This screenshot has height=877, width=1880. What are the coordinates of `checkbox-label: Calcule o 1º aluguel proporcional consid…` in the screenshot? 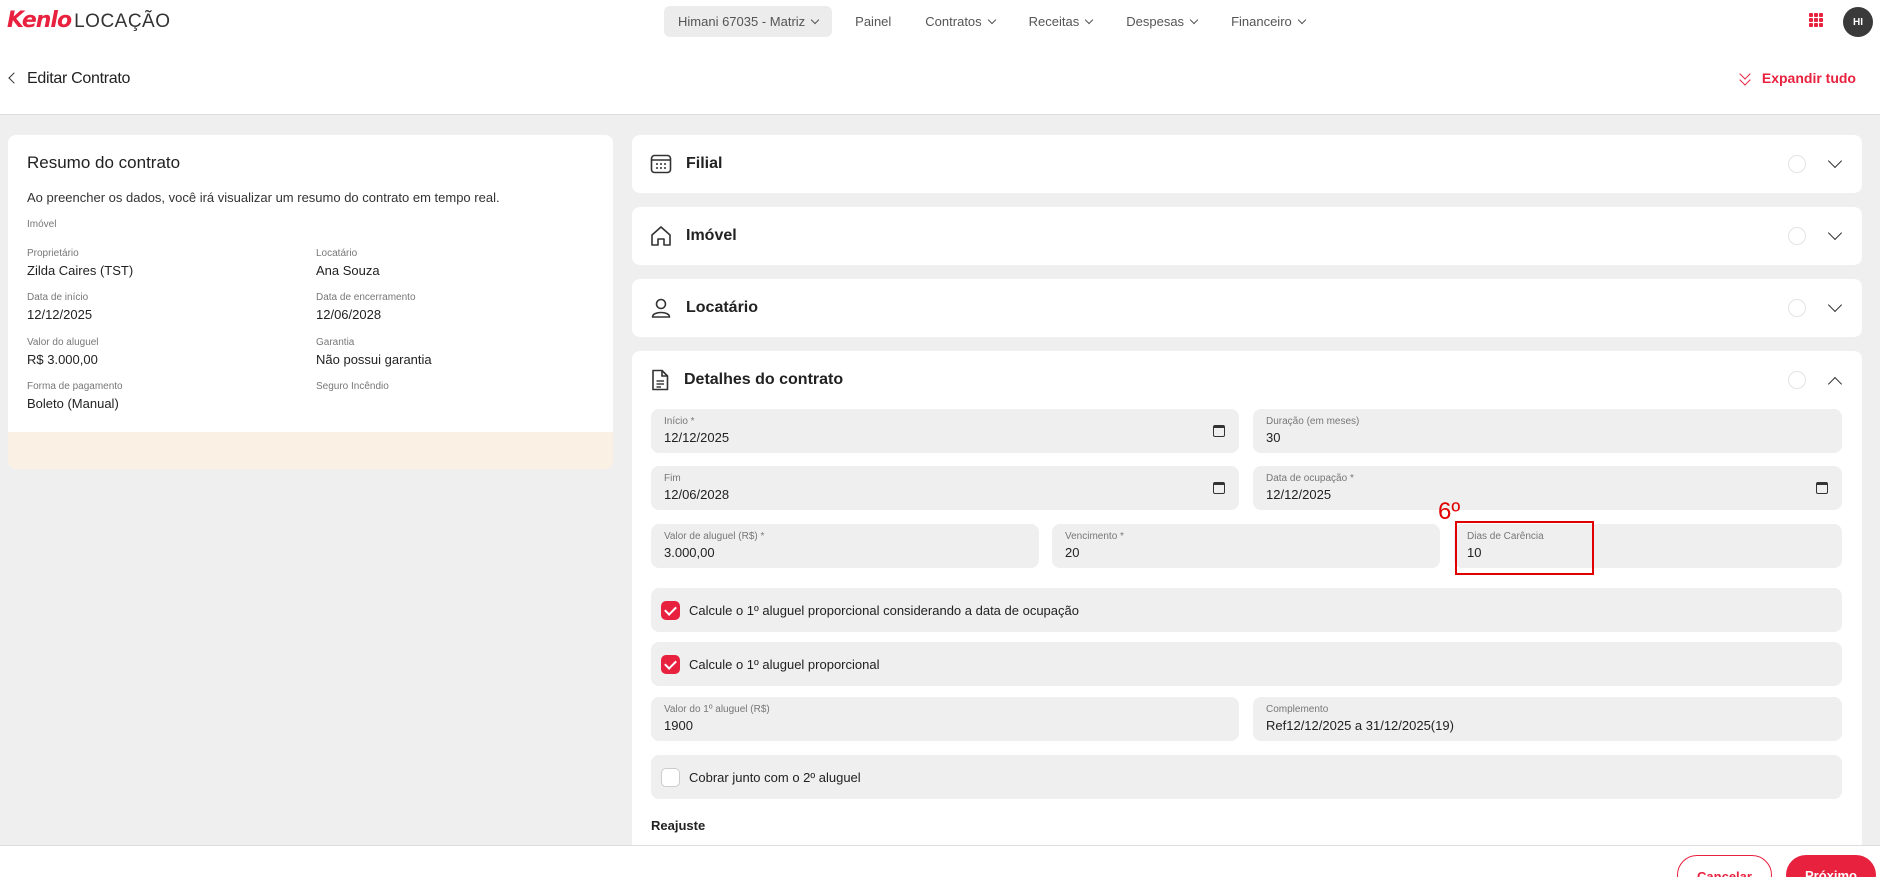 It's located at (884, 610).